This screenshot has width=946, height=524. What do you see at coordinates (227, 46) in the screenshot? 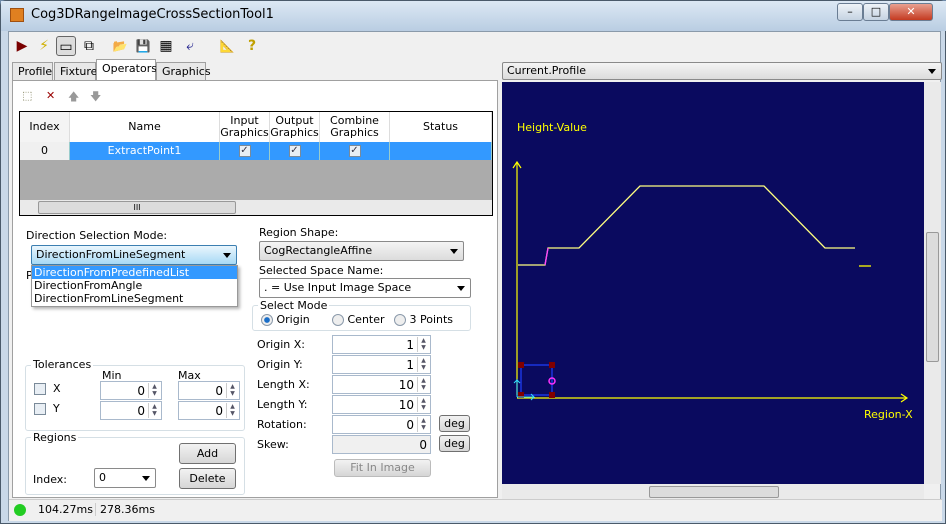
I see `measure-icon: 📐` at bounding box center [227, 46].